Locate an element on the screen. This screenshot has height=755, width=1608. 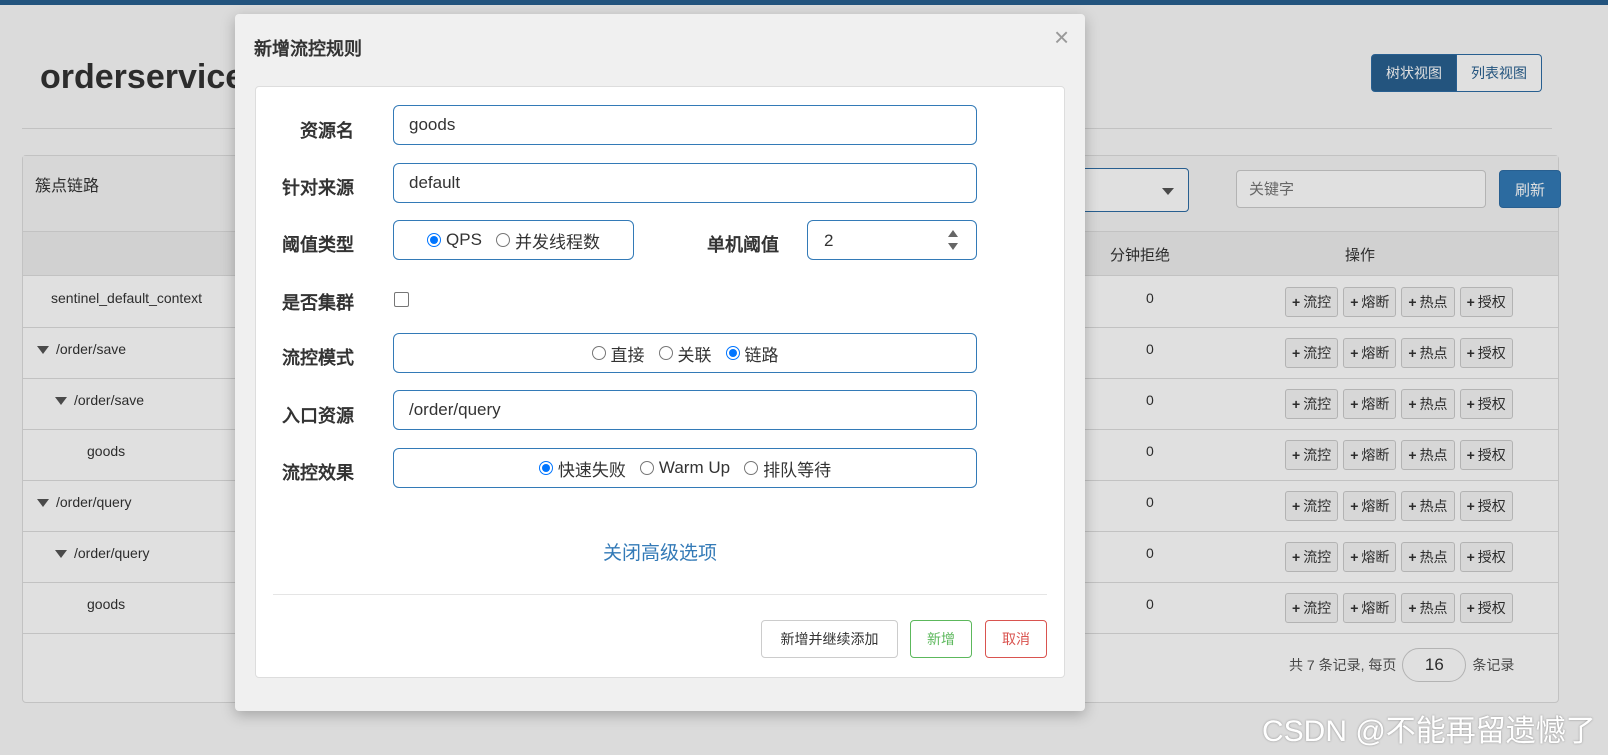
strategy-radio-group: 直接 关联 链路 is located at coordinates (685, 353).